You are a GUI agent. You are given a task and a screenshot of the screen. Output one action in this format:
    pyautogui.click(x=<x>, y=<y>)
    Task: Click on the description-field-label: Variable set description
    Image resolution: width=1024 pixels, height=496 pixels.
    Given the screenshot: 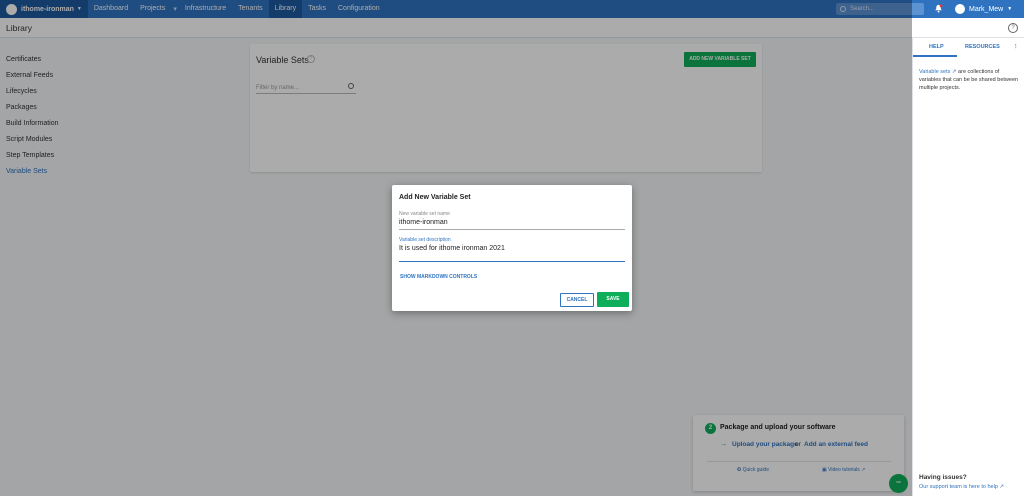 What is the action you would take?
    pyautogui.click(x=425, y=240)
    